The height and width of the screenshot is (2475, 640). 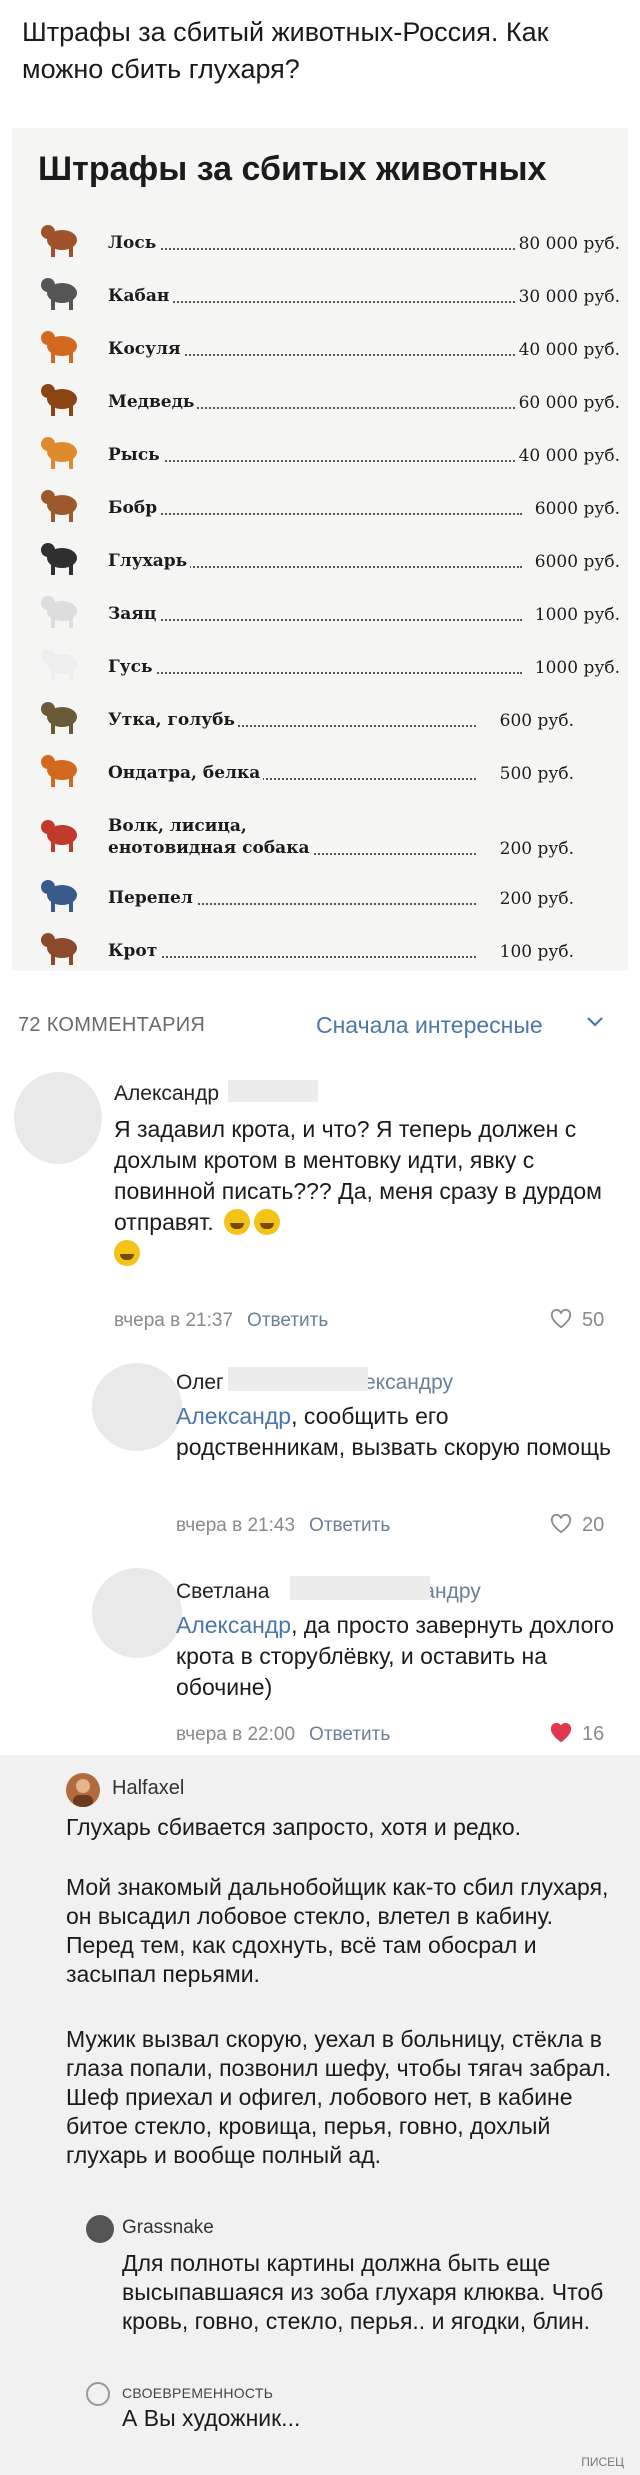 What do you see at coordinates (573, 668) in the screenshot?
I see `fine-amount: 1000 руб.` at bounding box center [573, 668].